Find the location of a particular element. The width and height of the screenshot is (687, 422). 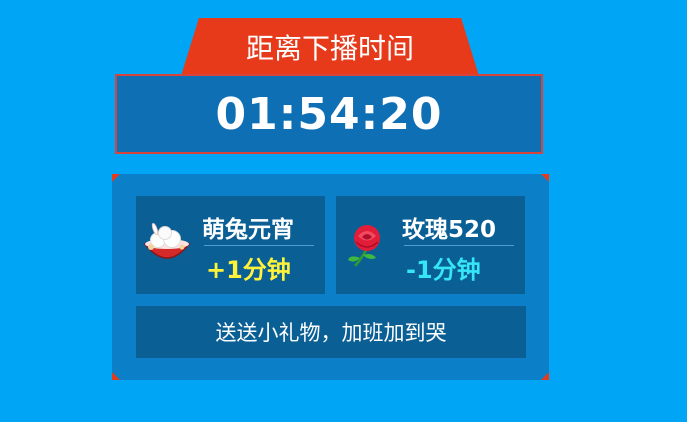

rose-icon is located at coordinates (364, 246).